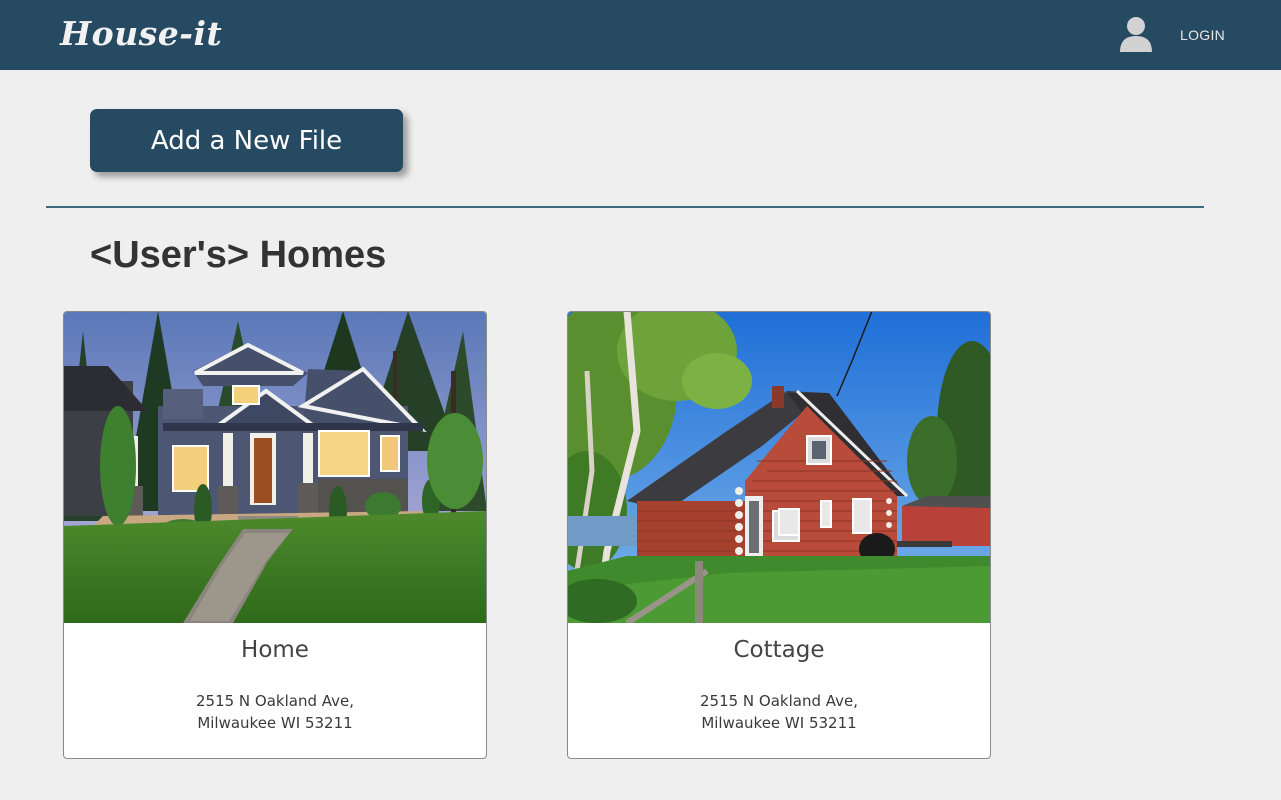 This screenshot has height=800, width=1281. I want to click on craftsman-house-photo, so click(275, 467).